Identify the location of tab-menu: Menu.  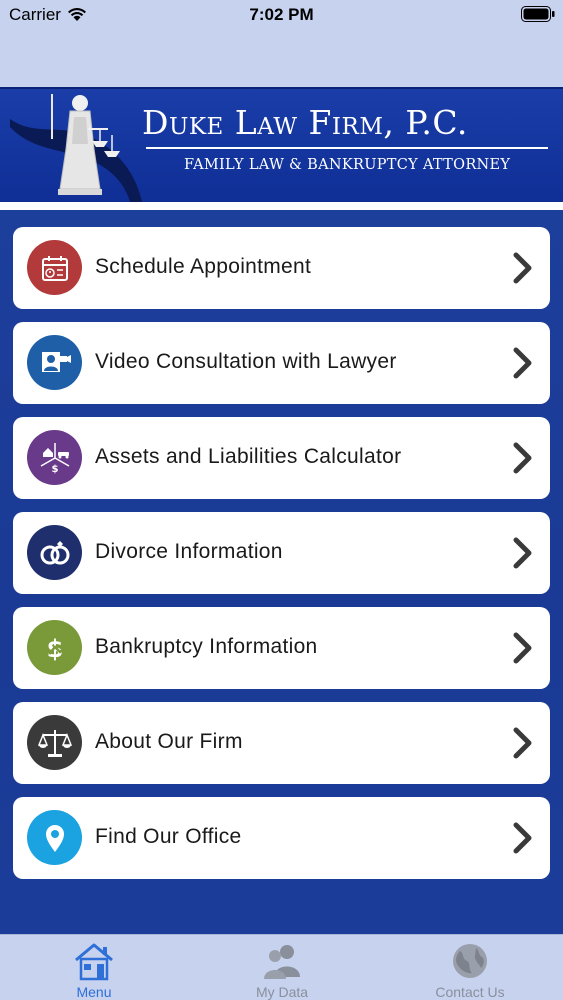
(94, 967).